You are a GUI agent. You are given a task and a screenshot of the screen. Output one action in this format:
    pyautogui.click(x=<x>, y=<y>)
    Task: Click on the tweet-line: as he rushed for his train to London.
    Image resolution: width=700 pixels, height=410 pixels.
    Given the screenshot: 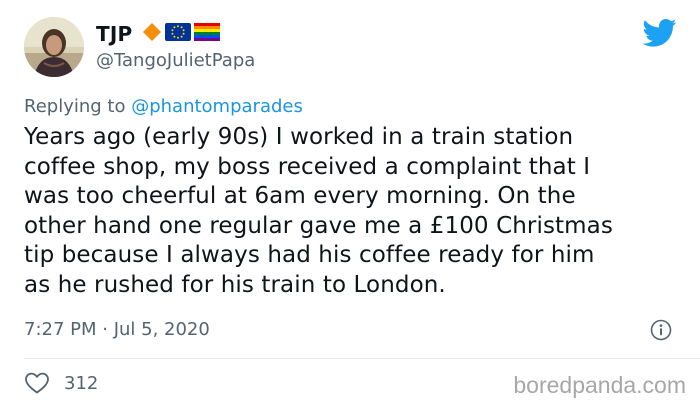 What is the action you would take?
    pyautogui.click(x=235, y=284)
    